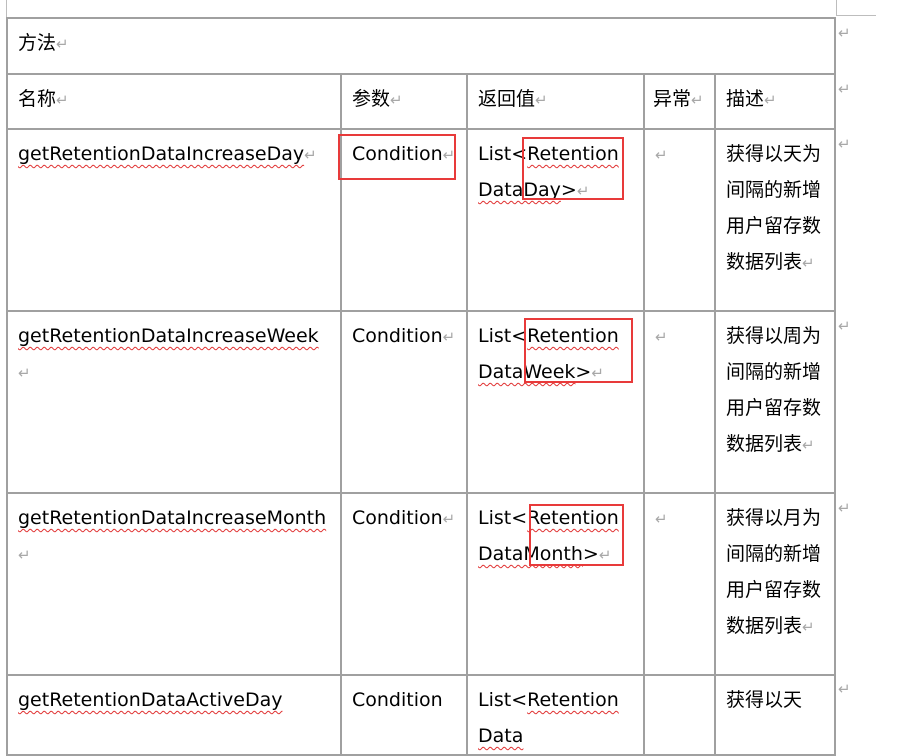 This screenshot has height=756, width=911. I want to click on return-cell: List<RetentionDataDay>↵, so click(555, 220).